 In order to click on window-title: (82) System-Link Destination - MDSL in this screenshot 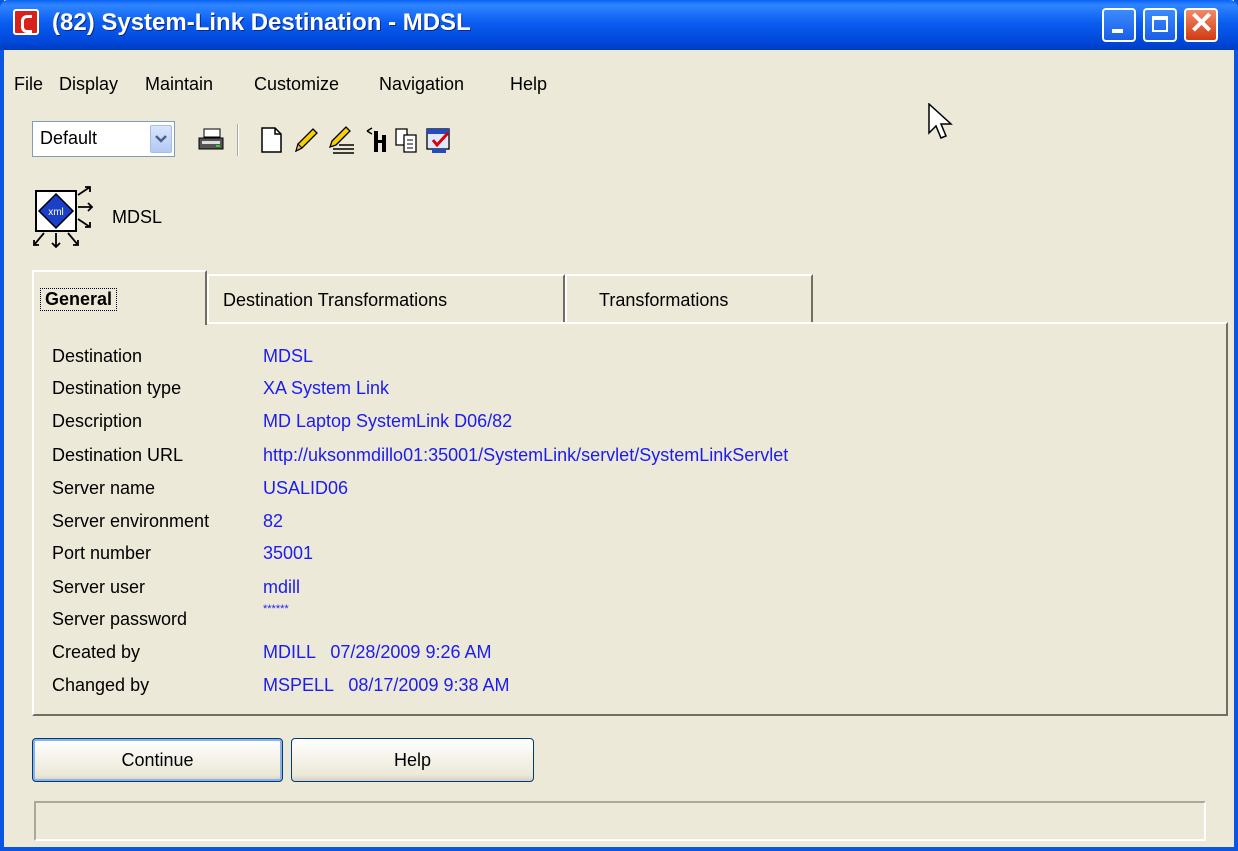, I will do `click(261, 22)`.